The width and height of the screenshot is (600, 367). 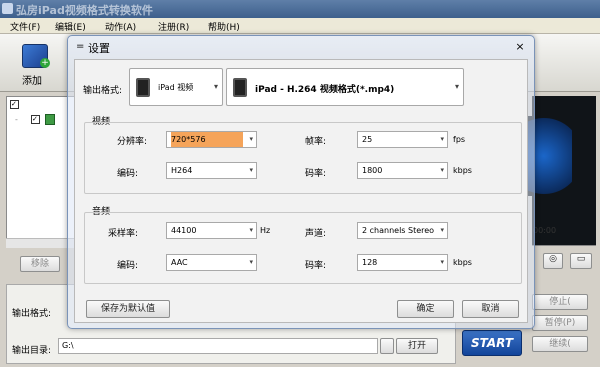 I want to click on add-label: 添加, so click(x=32, y=81).